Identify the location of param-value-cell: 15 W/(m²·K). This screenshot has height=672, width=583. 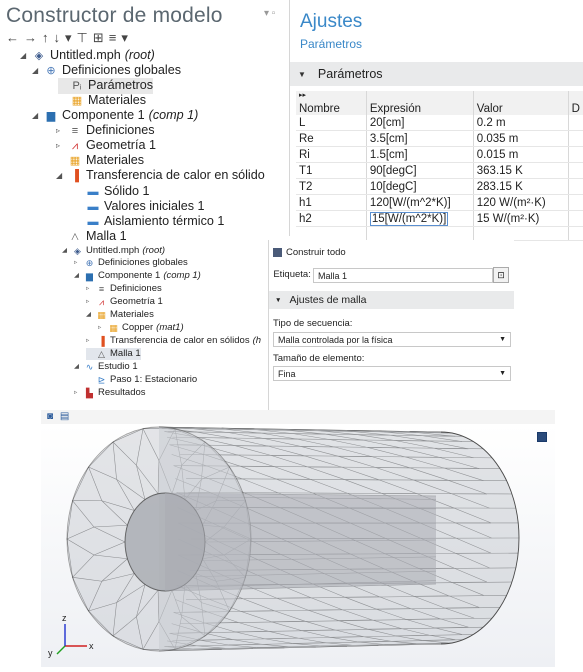
(520, 219).